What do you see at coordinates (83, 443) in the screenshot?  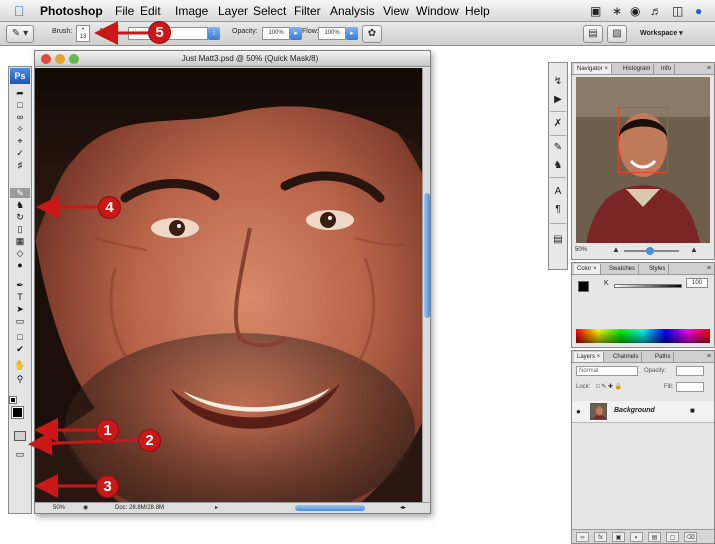 I see `callout-2-arrow` at bounding box center [83, 443].